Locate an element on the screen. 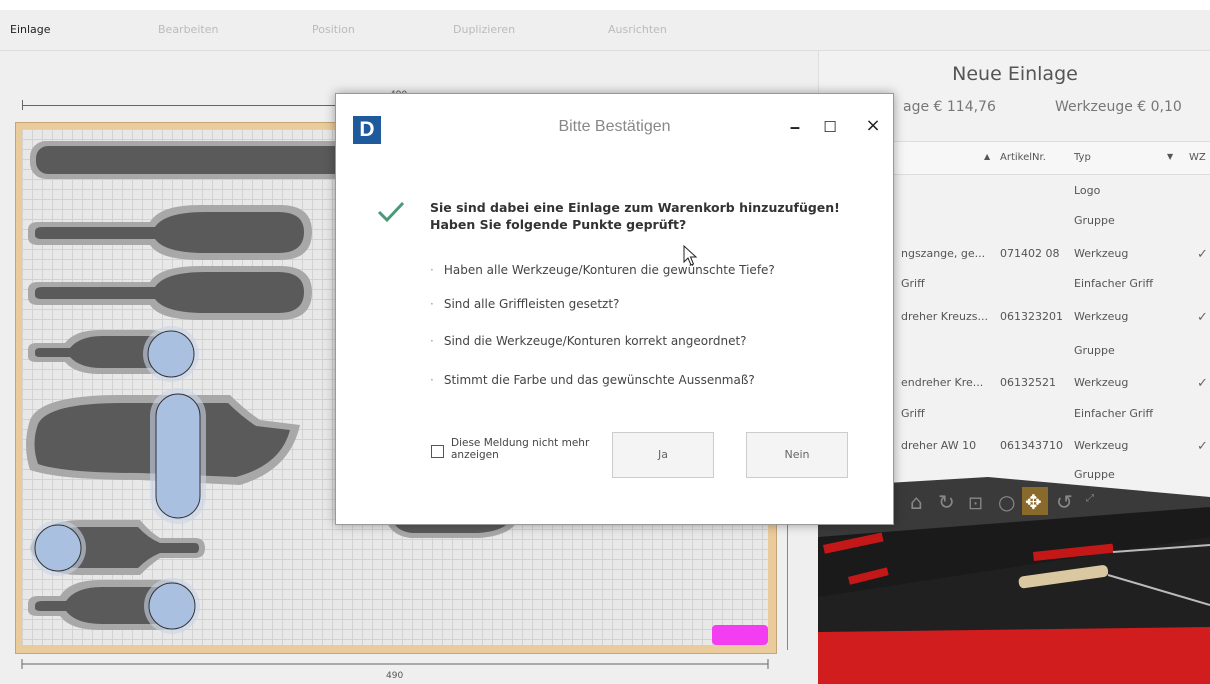  cell-typ: Logo is located at coordinates (1087, 190).